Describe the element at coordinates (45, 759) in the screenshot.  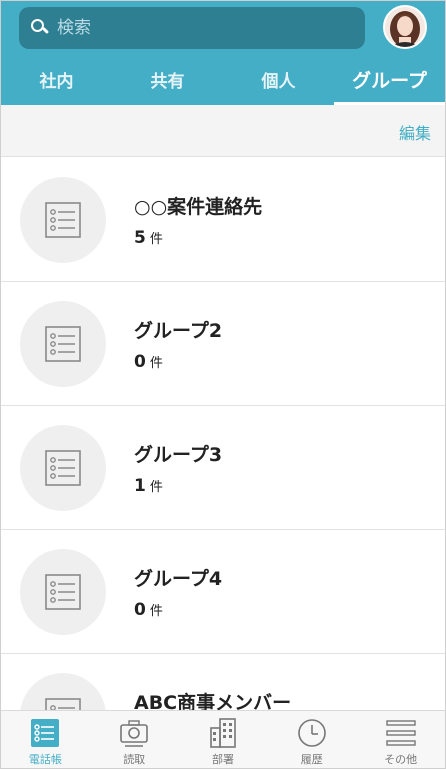
I see `nav-label: 電話帳` at that location.